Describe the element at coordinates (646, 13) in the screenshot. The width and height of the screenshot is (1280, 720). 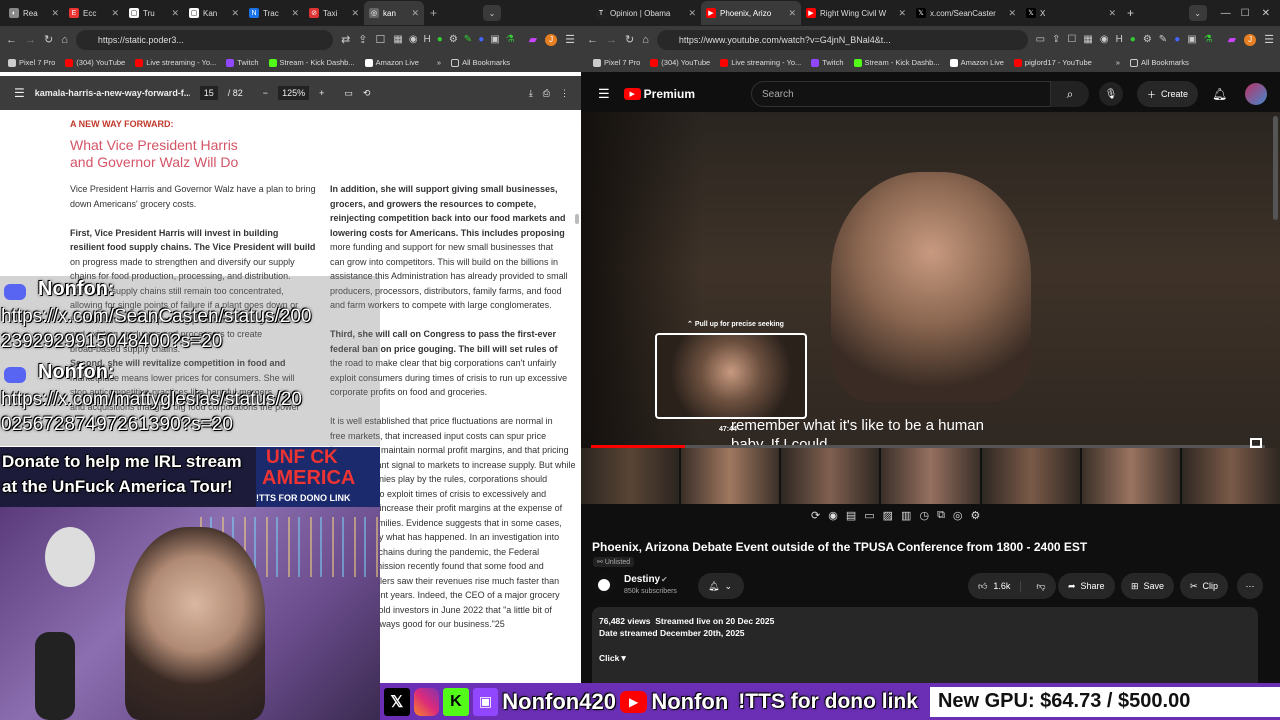
I see `right-tab-1: T Opinion | Obama ✕` at that location.